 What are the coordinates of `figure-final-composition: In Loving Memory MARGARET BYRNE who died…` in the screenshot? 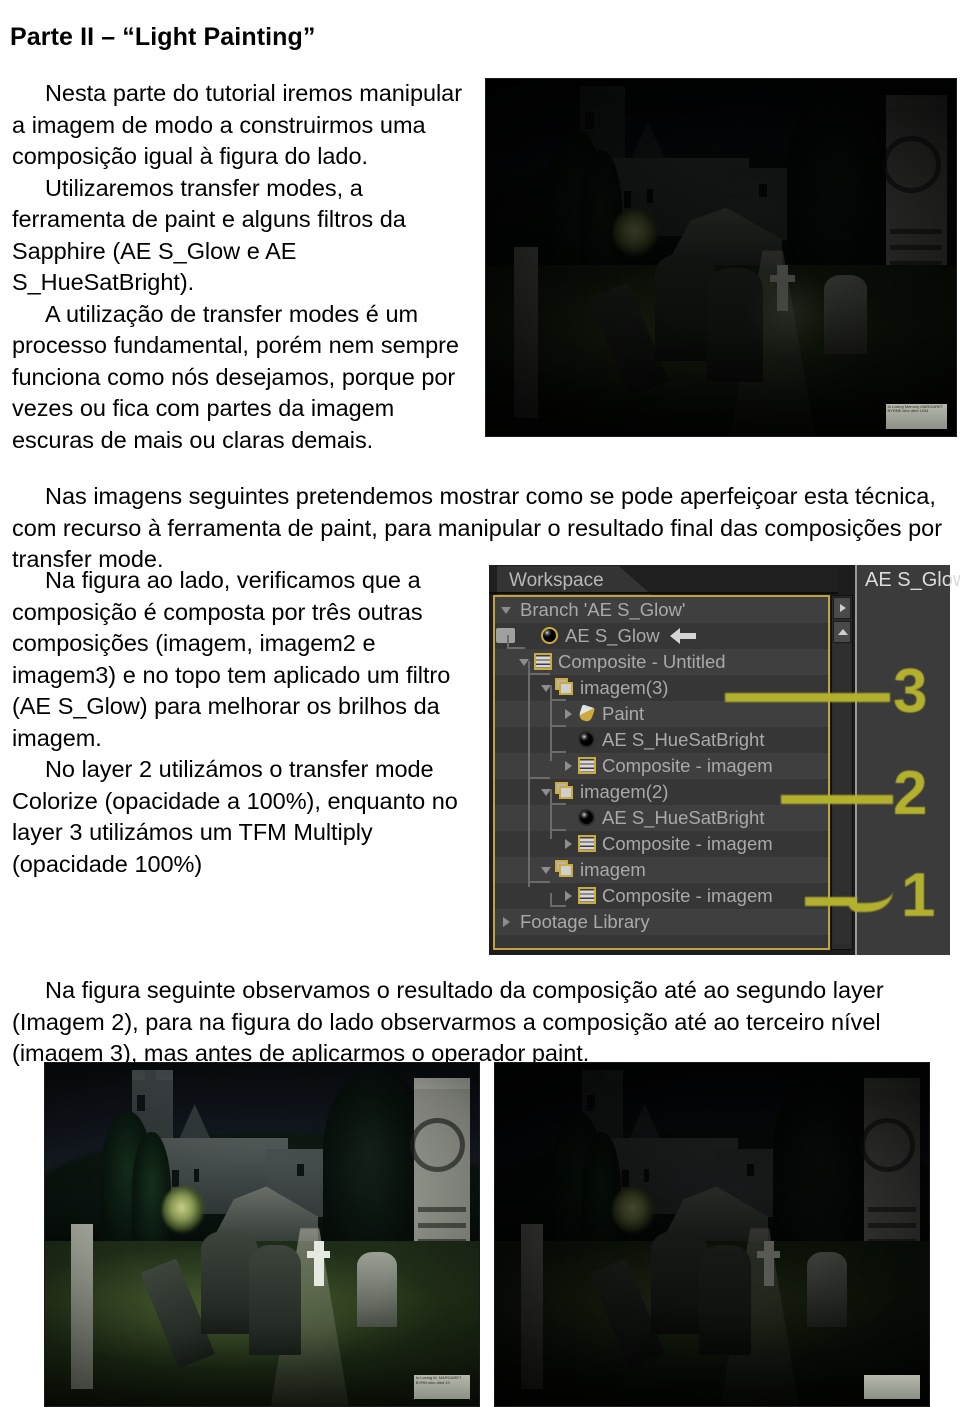 It's located at (721, 257).